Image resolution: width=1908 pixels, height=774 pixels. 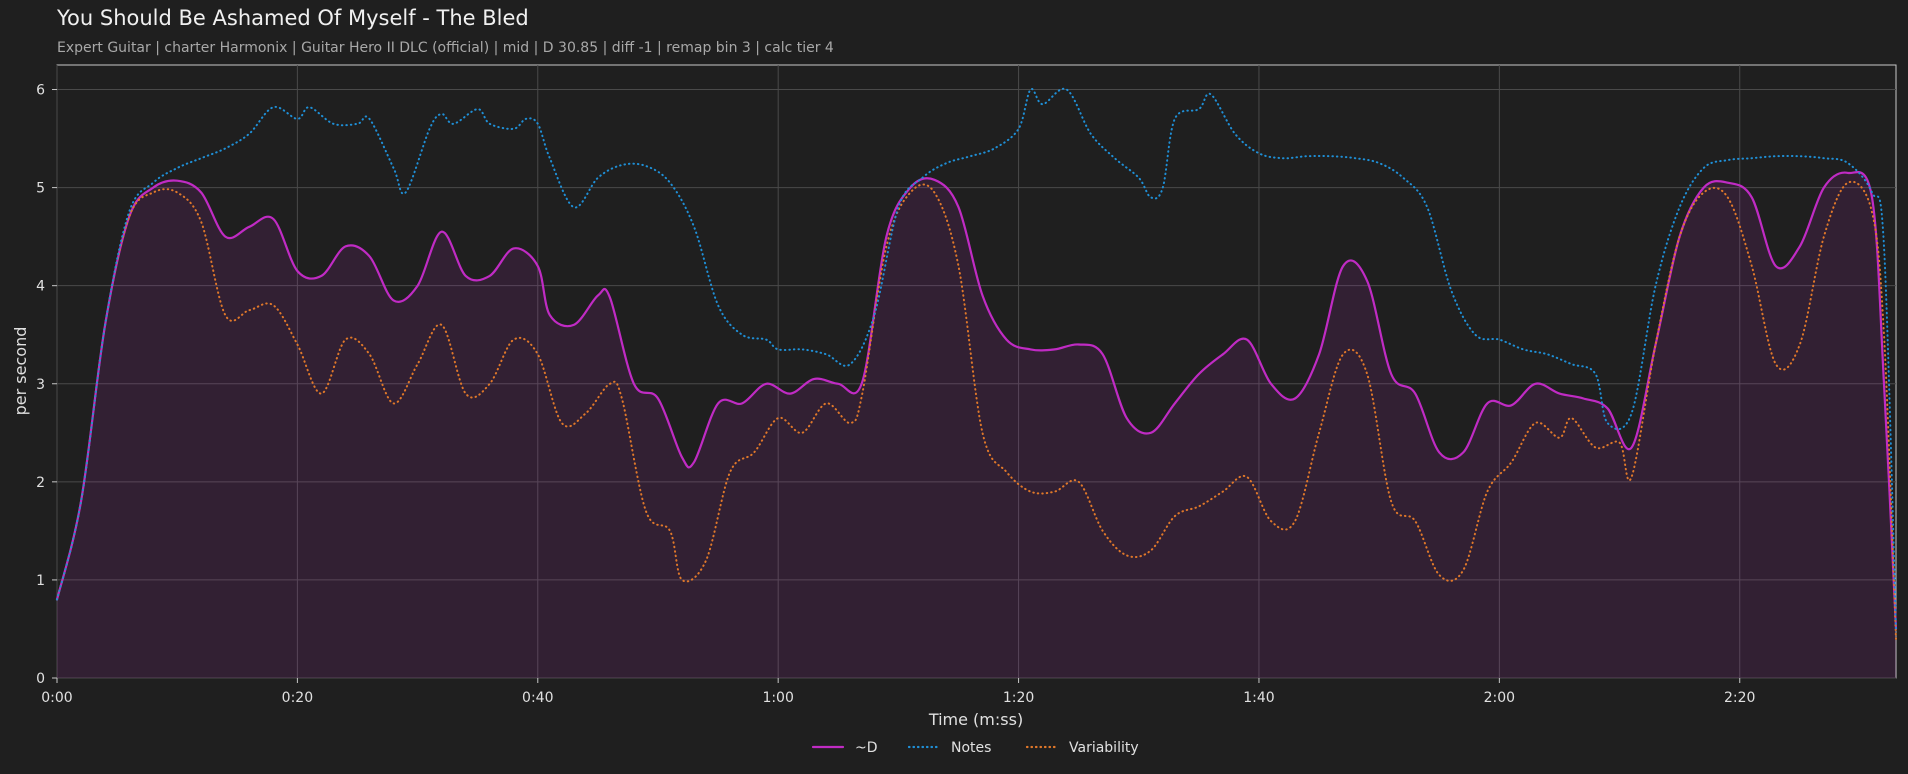 What do you see at coordinates (40, 91) in the screenshot?
I see `y-tick-label: 6` at bounding box center [40, 91].